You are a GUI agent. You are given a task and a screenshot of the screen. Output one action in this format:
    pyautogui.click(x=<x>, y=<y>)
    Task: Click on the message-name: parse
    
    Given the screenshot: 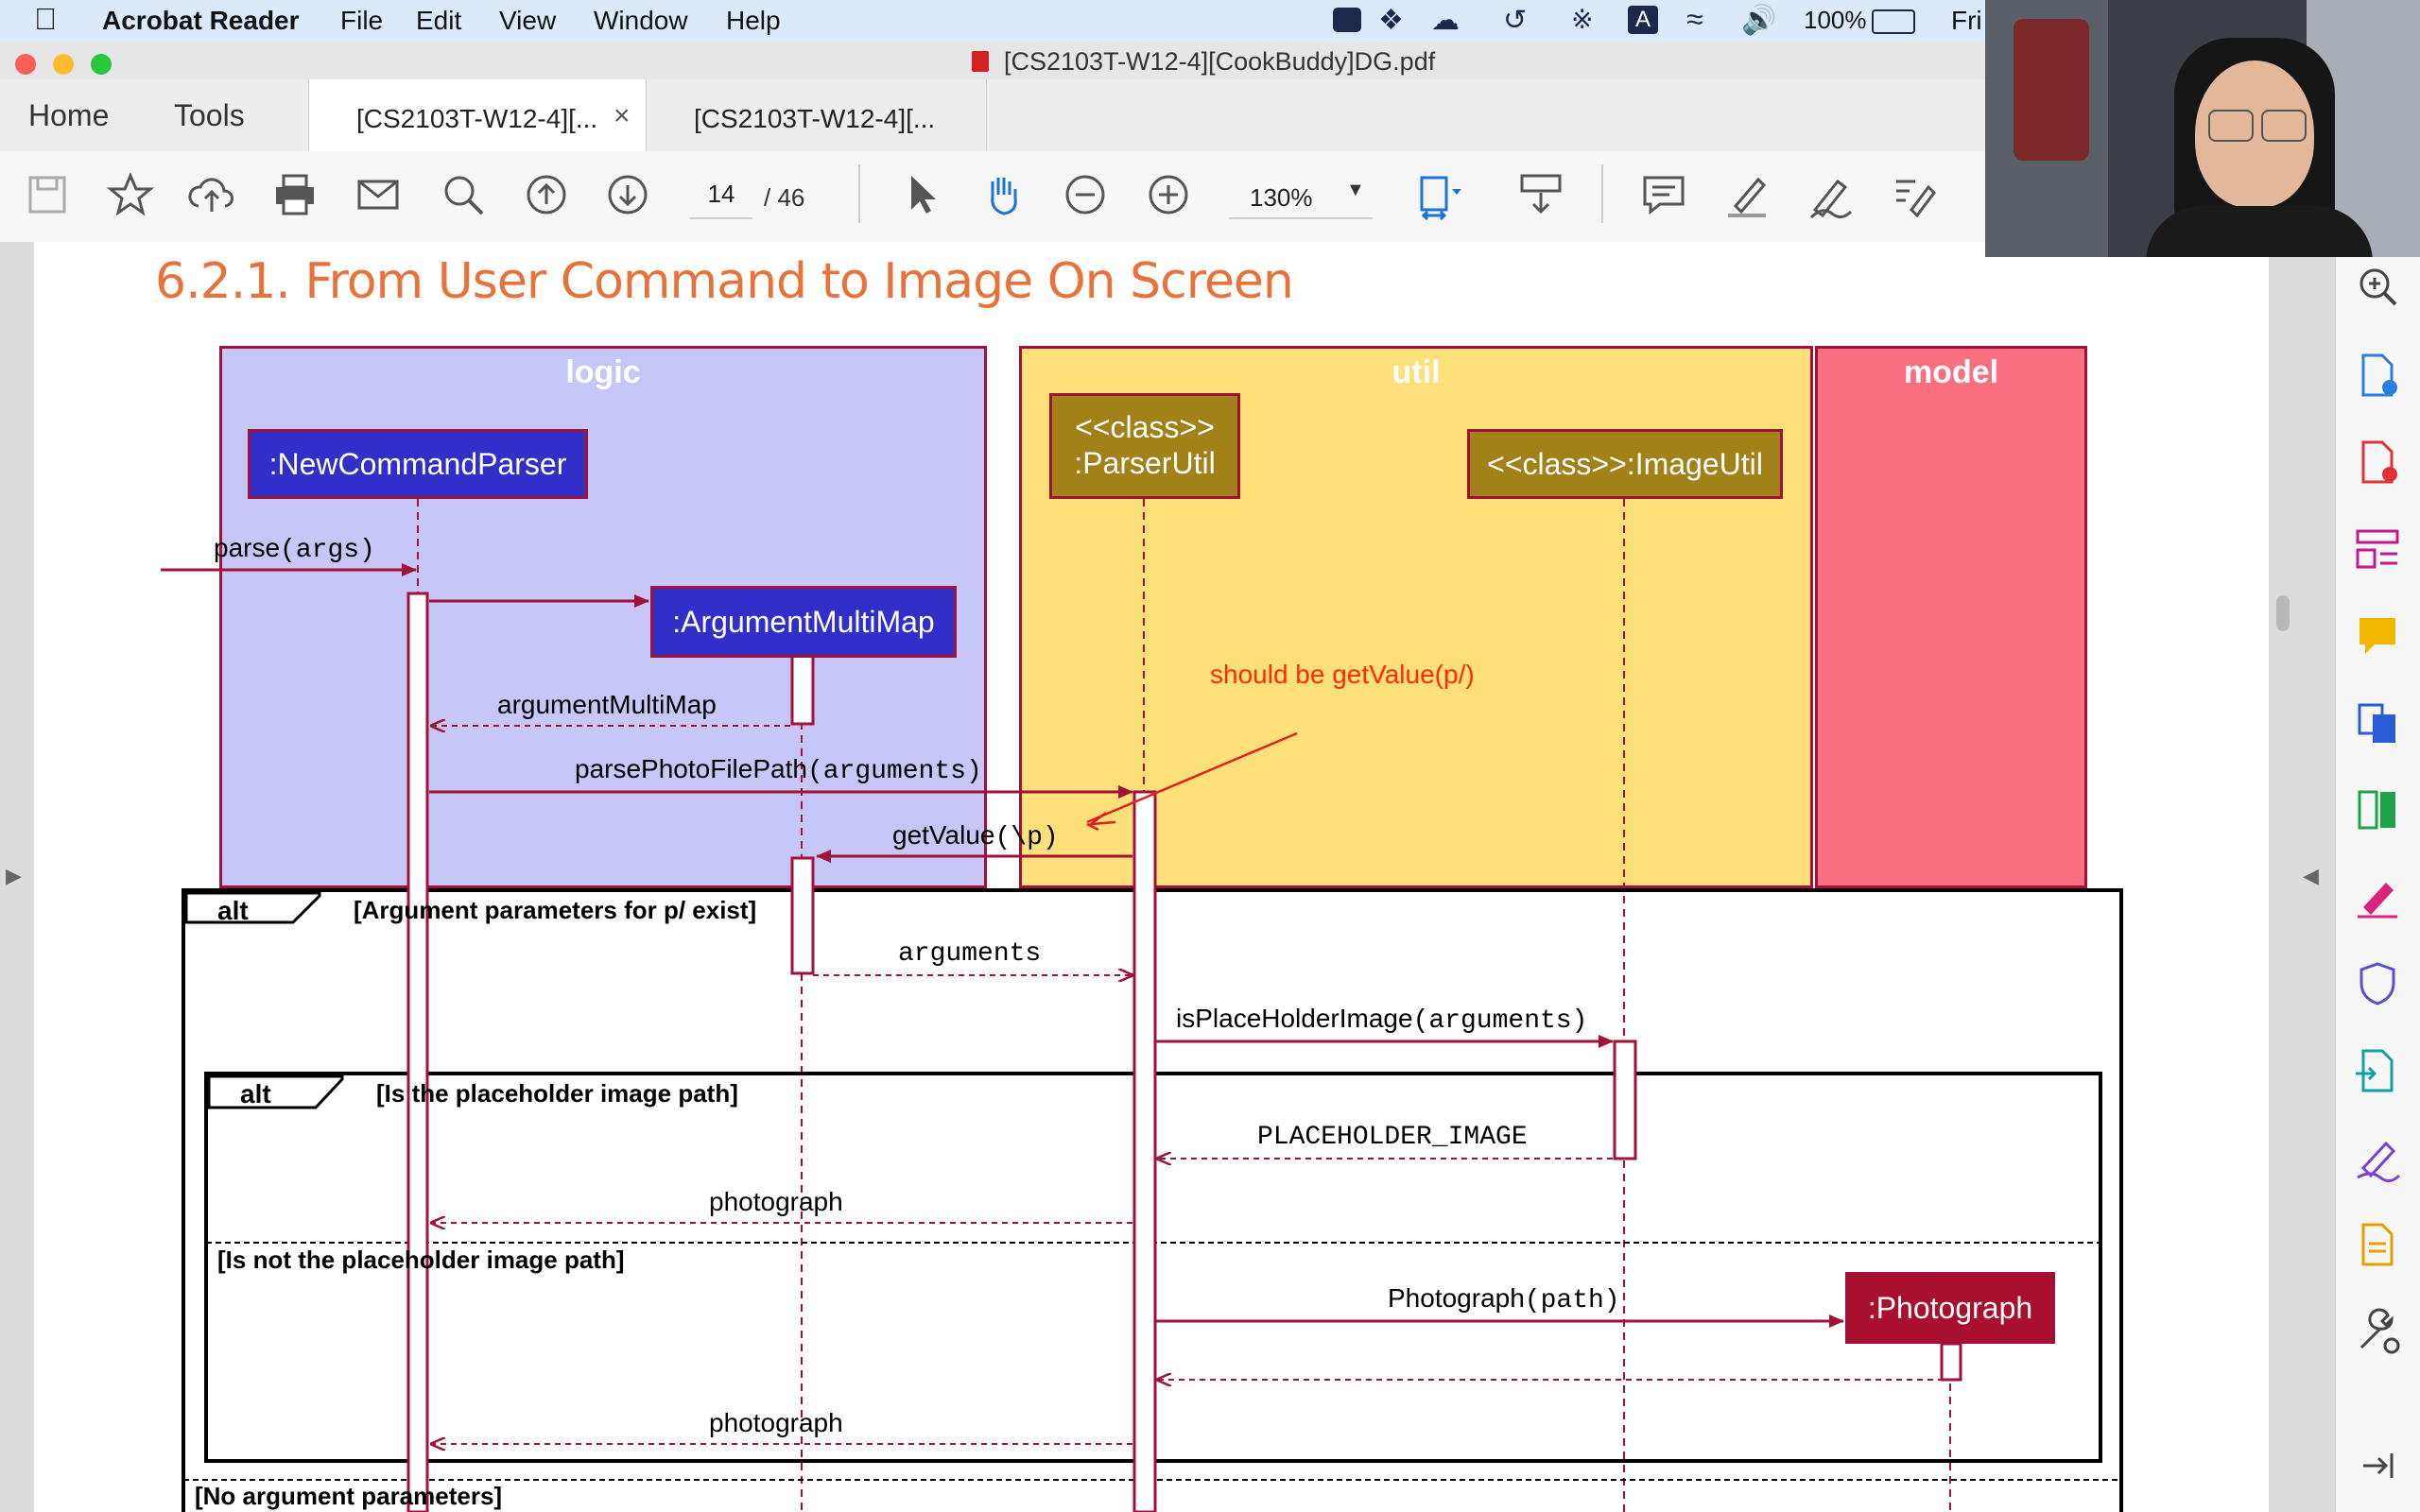 What is the action you would take?
    pyautogui.click(x=247, y=547)
    